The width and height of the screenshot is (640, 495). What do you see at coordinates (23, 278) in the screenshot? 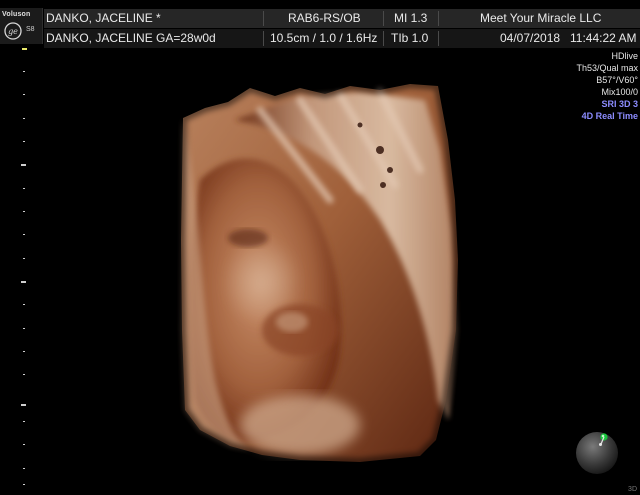
I see `ruler-ticks` at bounding box center [23, 278].